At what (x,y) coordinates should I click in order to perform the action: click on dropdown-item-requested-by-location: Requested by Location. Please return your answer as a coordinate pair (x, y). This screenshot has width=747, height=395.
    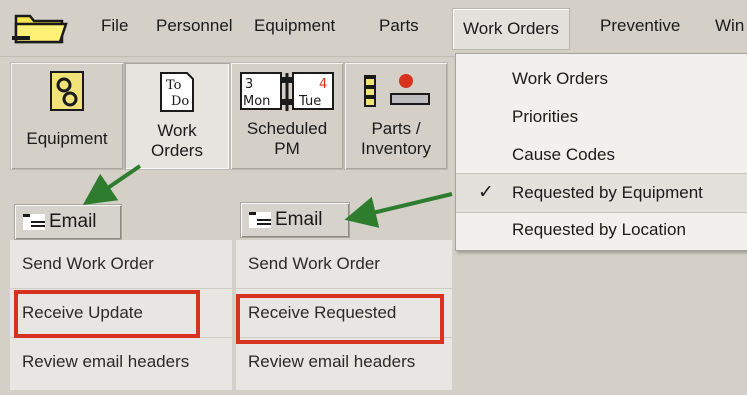
    Looking at the image, I should click on (601, 230).